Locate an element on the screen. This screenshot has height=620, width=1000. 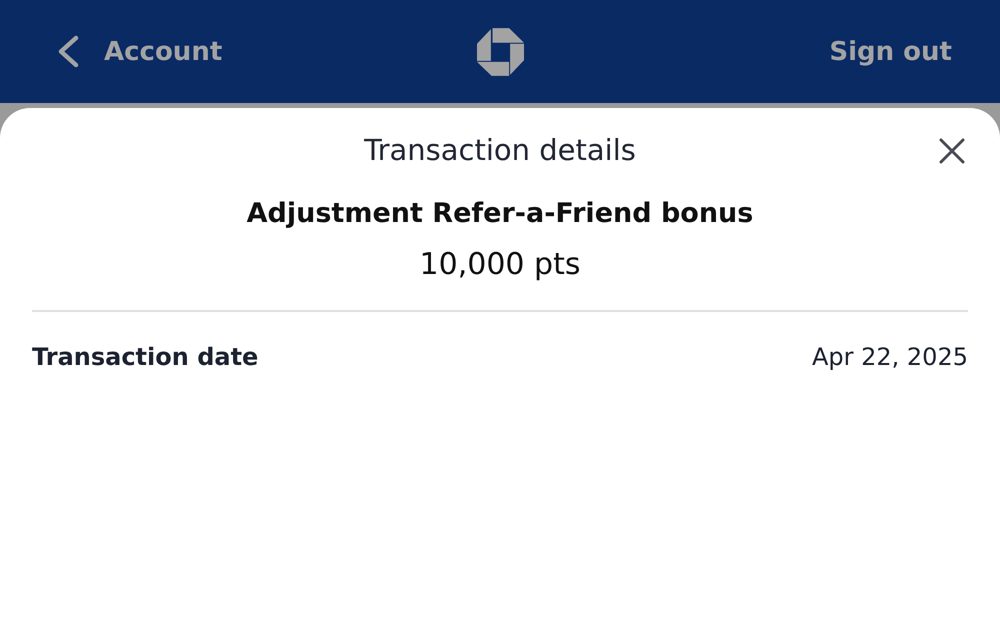
detail-label: Transaction date is located at coordinates (145, 357).